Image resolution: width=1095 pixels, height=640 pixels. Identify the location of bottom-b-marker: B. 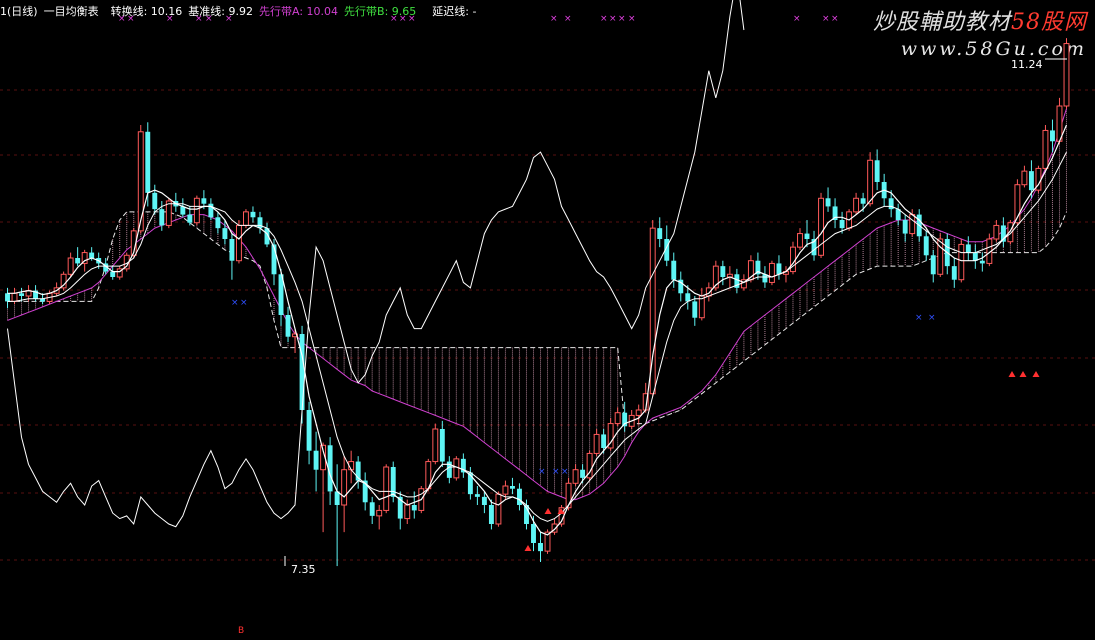
(241, 631).